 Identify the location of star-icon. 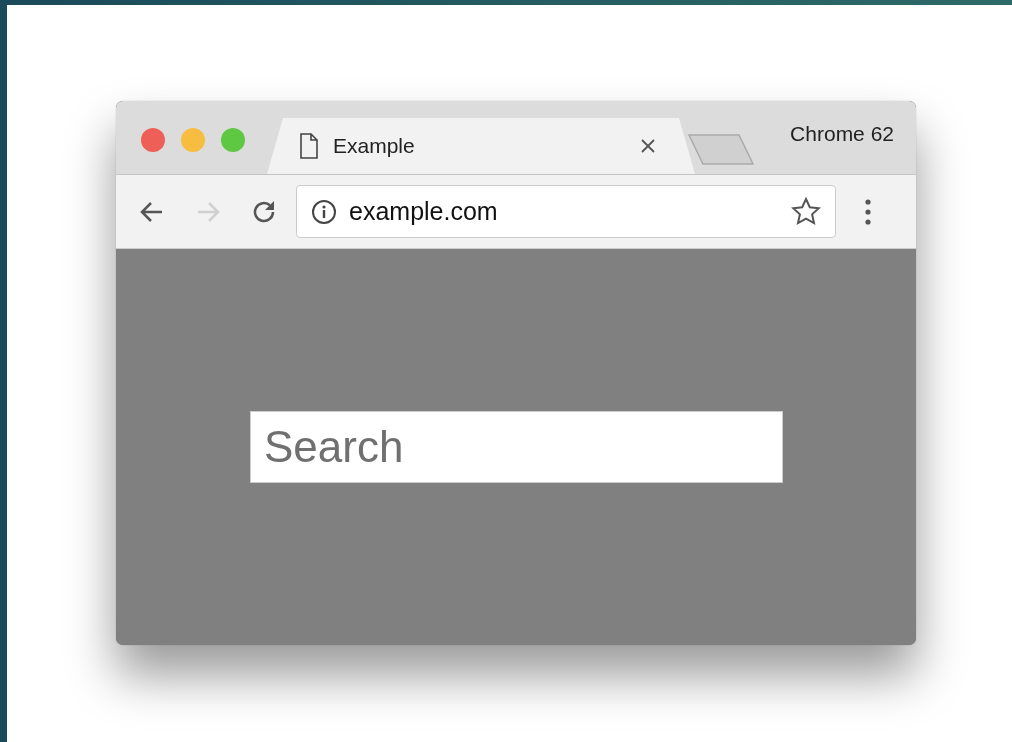
(806, 211).